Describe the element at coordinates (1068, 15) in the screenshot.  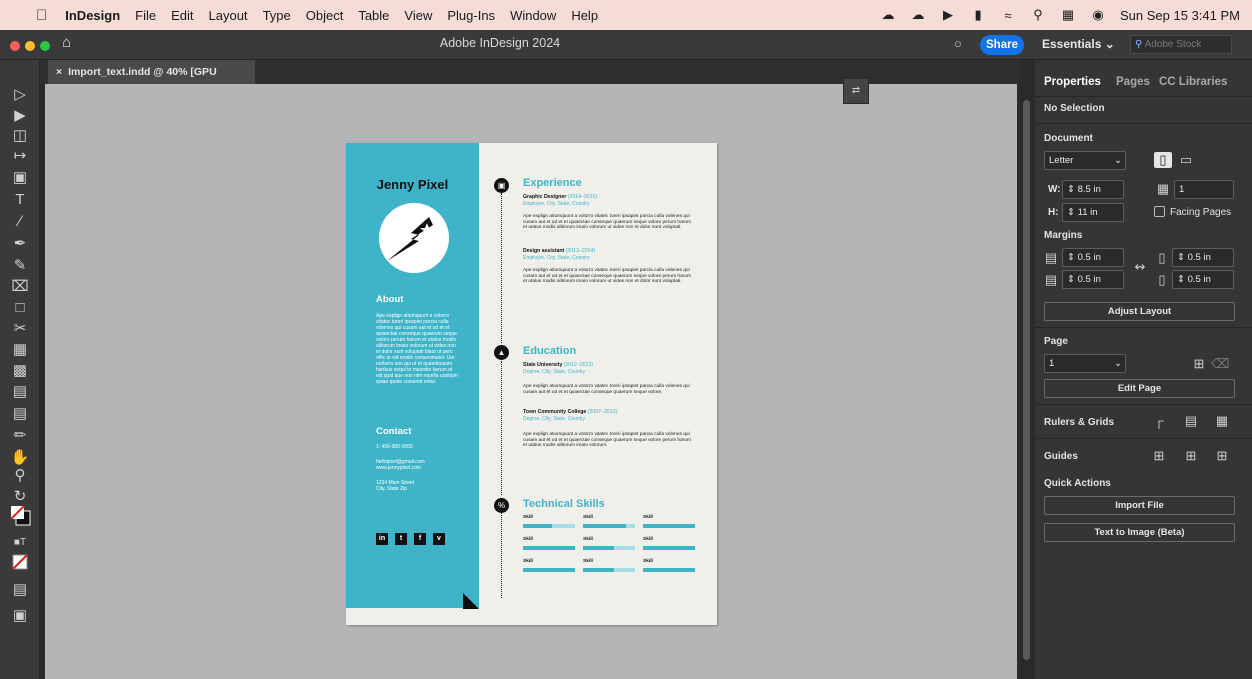
I see `control-center-icon: ▦` at that location.